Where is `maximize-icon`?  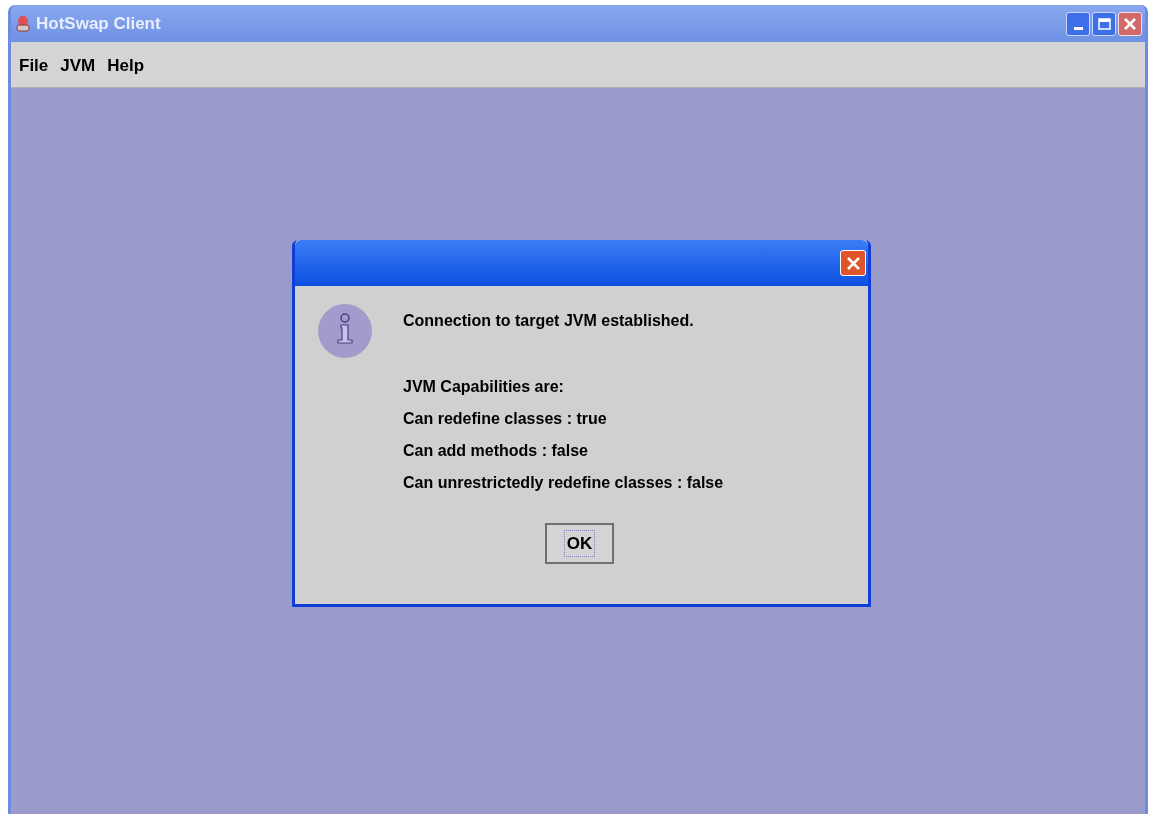
maximize-icon is located at coordinates (1104, 23).